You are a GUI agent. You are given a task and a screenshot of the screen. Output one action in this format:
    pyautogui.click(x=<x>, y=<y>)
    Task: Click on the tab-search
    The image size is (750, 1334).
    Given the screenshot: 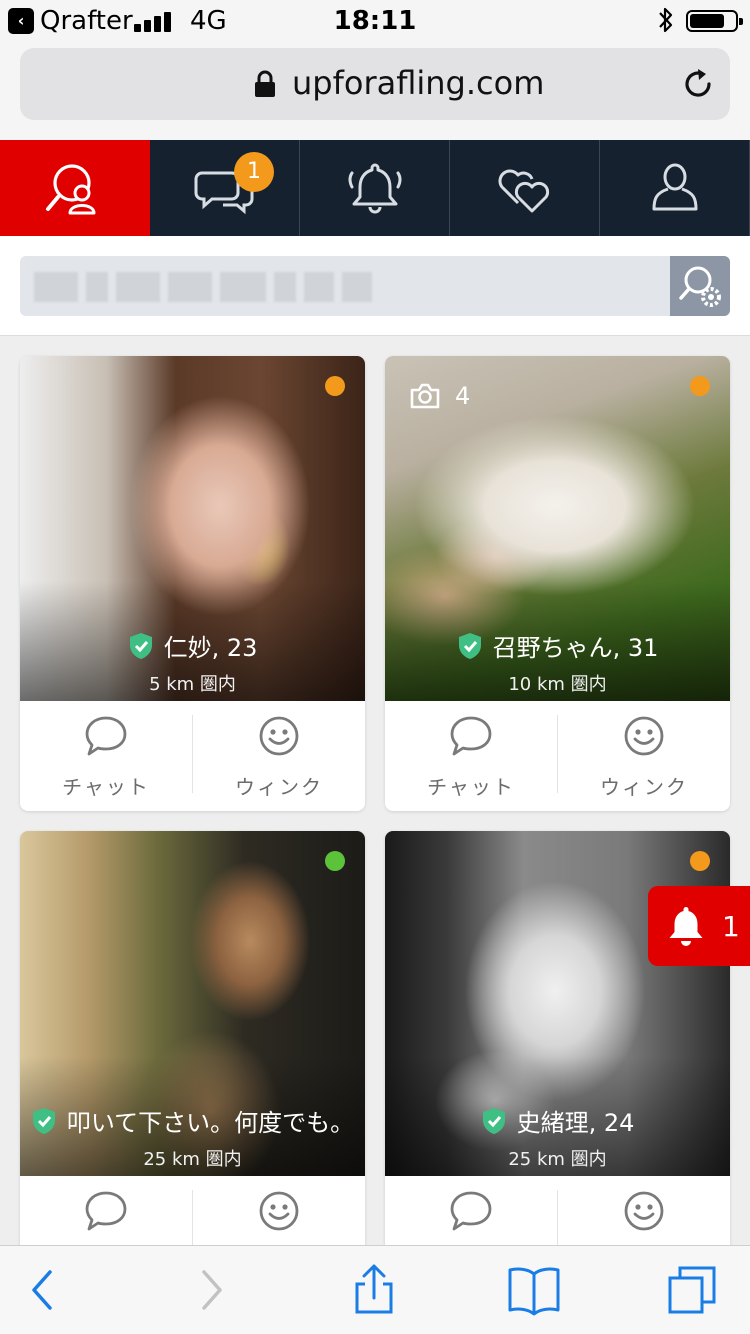 What is the action you would take?
    pyautogui.click(x=75, y=188)
    